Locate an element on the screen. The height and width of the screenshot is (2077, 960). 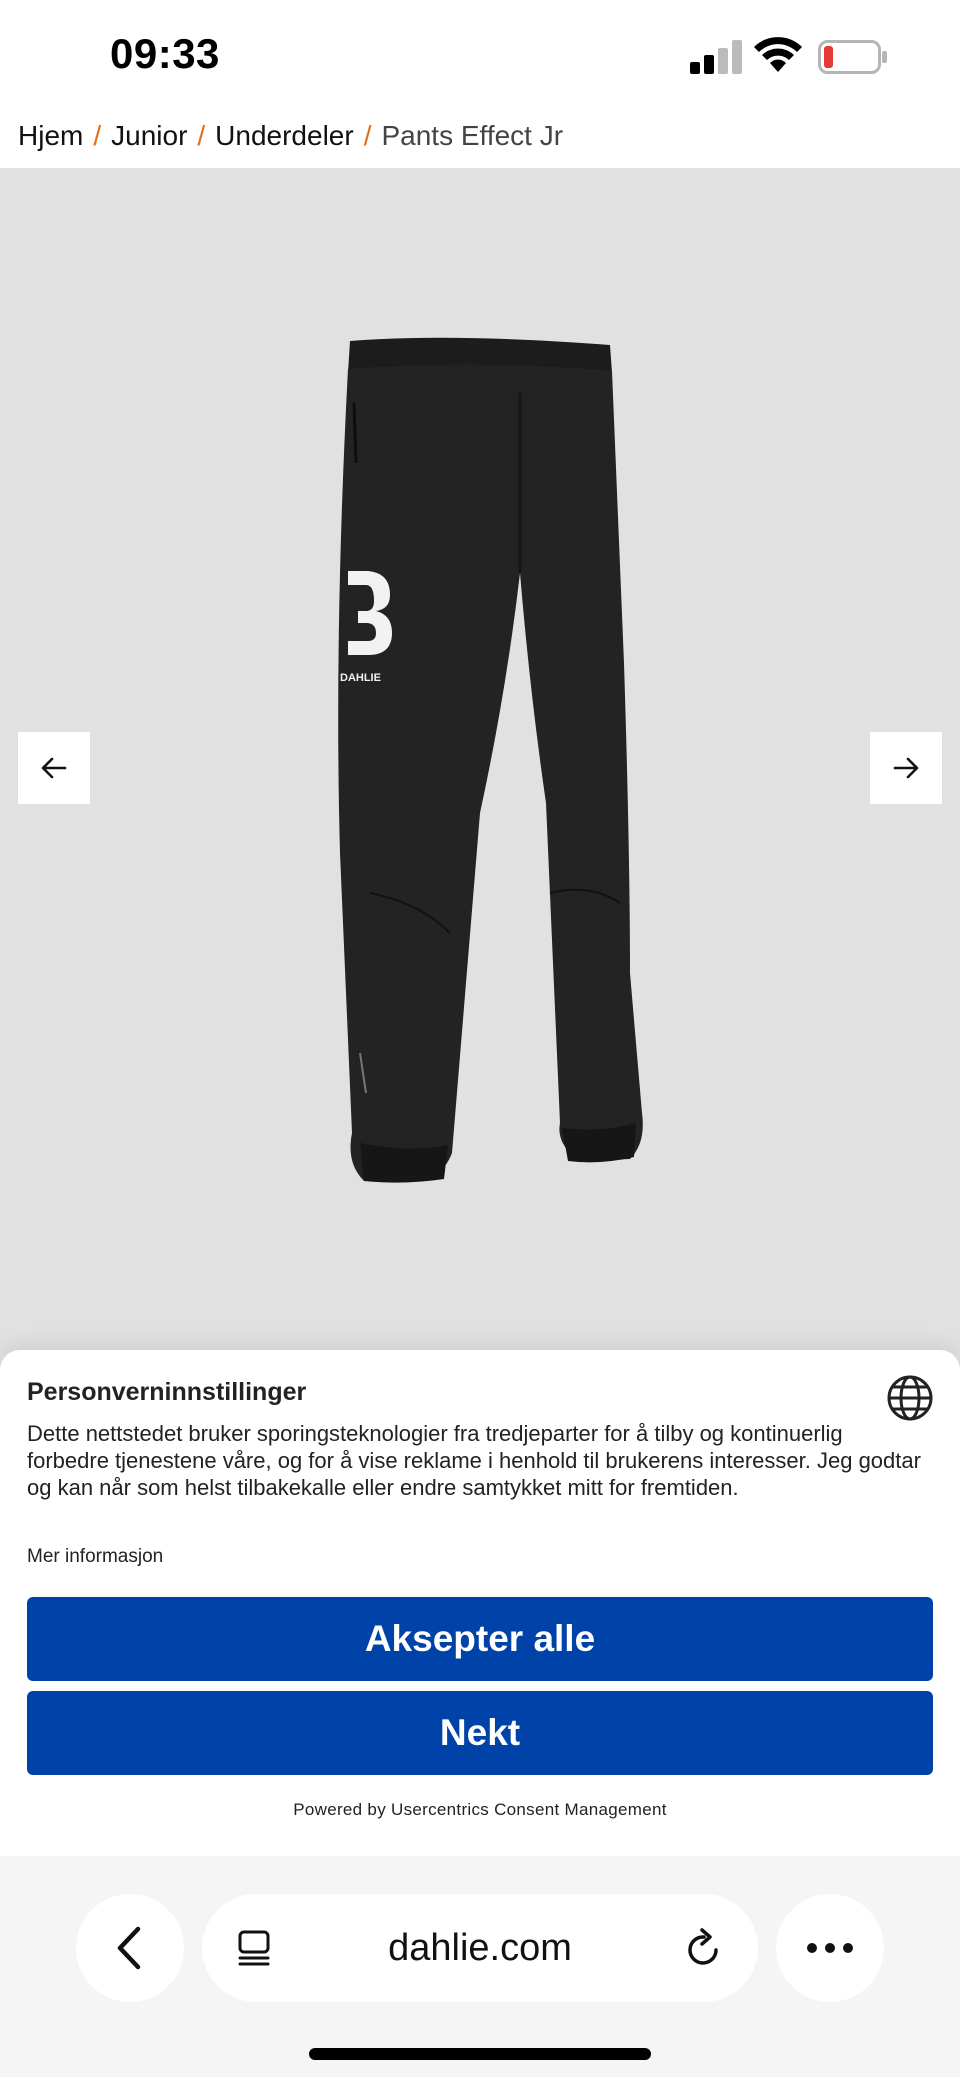
accept-all-button: Aksepter alle is located at coordinates (480, 1639).